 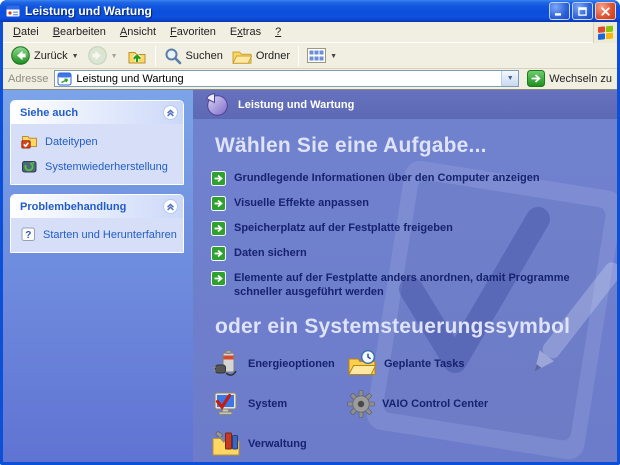 What do you see at coordinates (106, 166) in the screenshot?
I see `sidebar-item-label: Systemwiederherstellung` at bounding box center [106, 166].